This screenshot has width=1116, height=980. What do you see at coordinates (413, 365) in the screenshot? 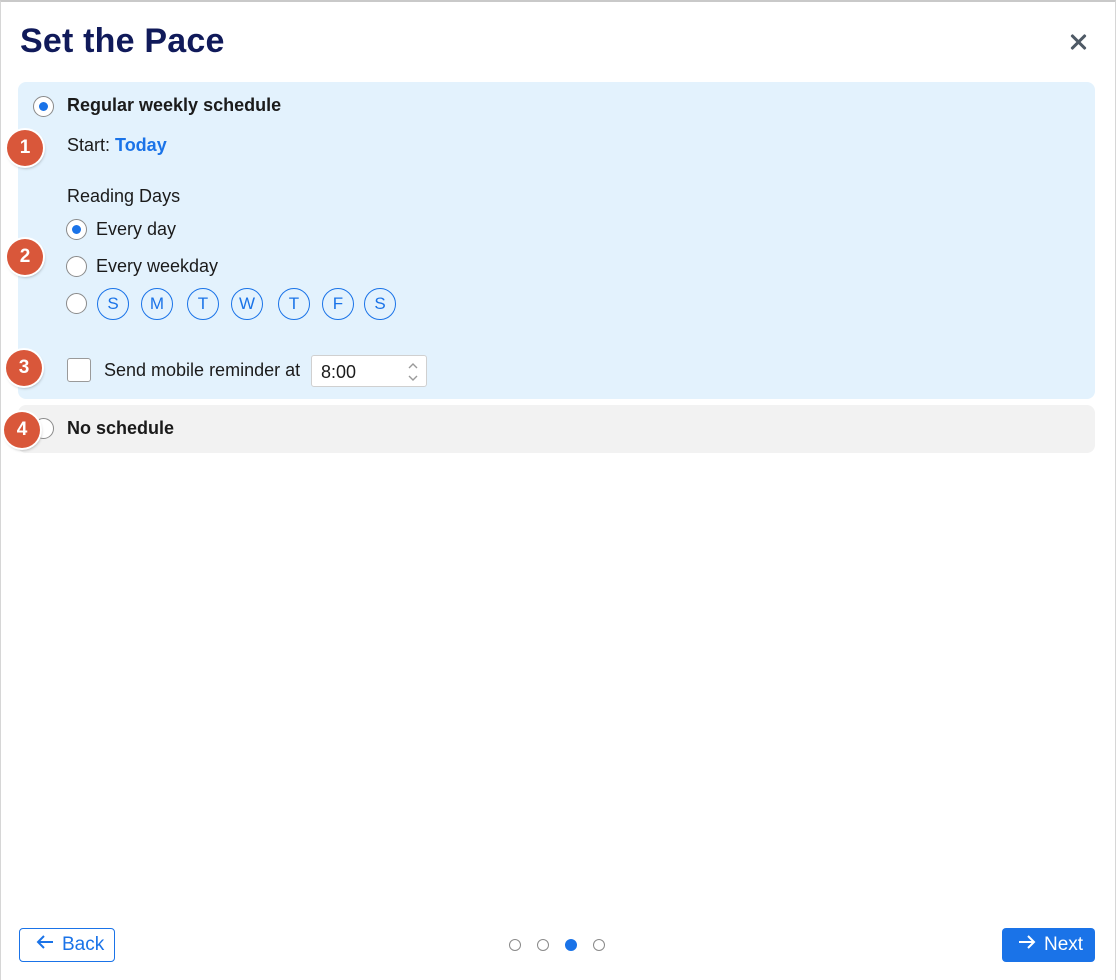
I see `chevron-up-icon` at bounding box center [413, 365].